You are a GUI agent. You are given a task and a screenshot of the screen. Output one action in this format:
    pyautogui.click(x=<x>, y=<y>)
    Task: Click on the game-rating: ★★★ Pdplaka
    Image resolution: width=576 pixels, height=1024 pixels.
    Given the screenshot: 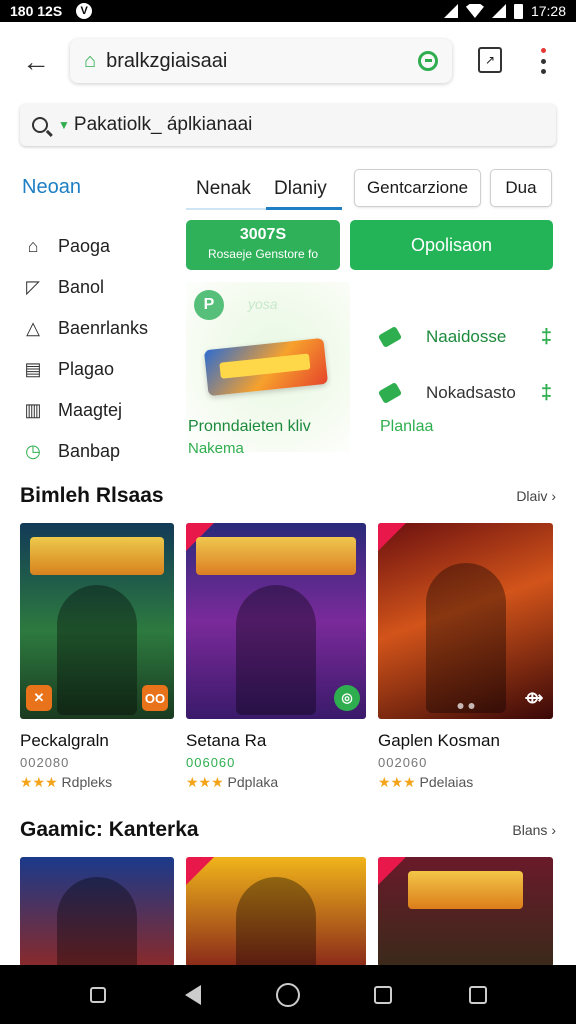 What is the action you would take?
    pyautogui.click(x=276, y=782)
    